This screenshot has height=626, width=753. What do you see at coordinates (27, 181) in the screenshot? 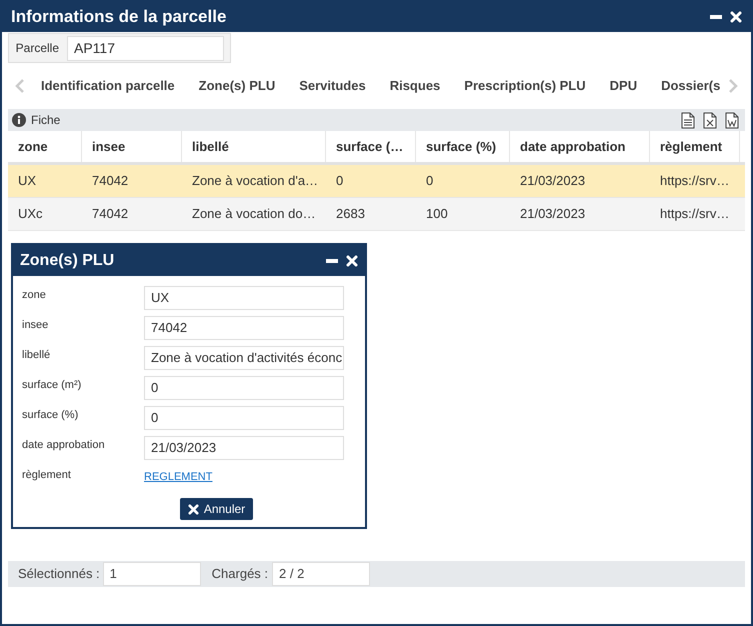
I see `table-cell-text: UX` at bounding box center [27, 181].